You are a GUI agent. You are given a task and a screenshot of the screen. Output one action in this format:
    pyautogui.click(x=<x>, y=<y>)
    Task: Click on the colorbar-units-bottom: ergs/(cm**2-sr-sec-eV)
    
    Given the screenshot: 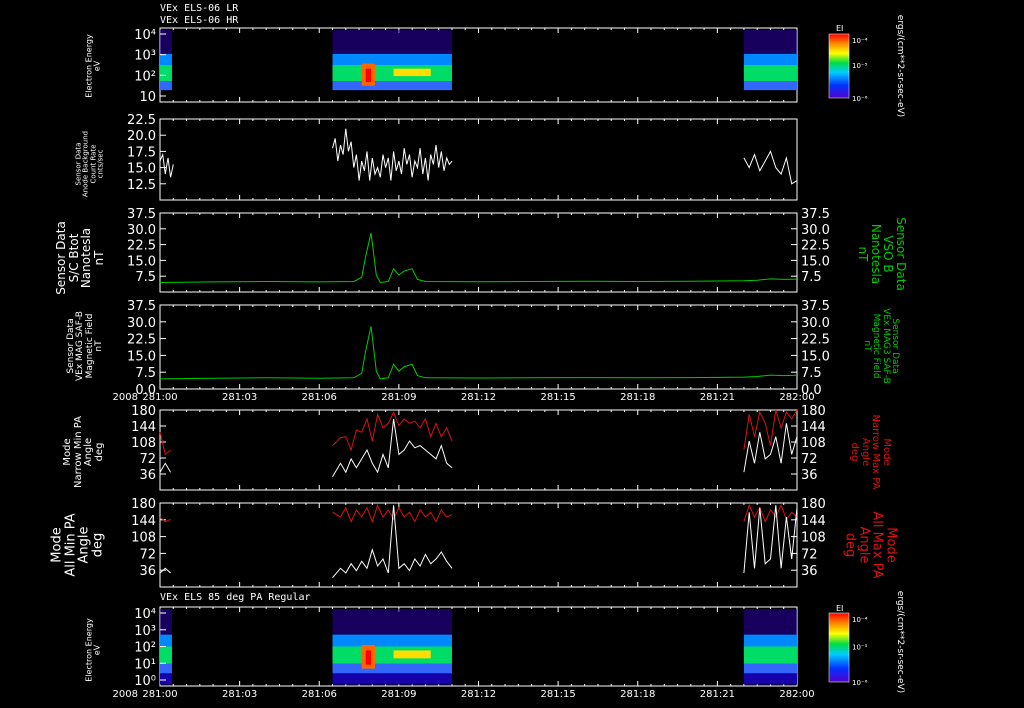 What is the action you would take?
    pyautogui.click(x=900, y=642)
    